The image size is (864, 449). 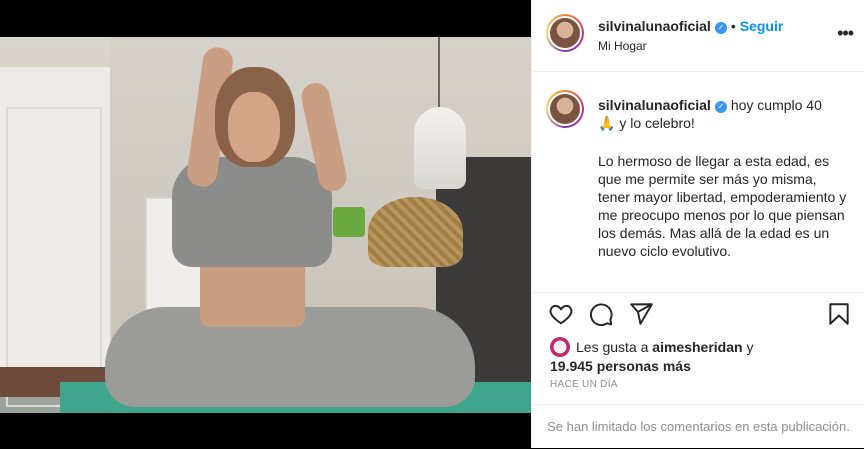 What do you see at coordinates (839, 314) in the screenshot?
I see `bookmark-icon` at bounding box center [839, 314].